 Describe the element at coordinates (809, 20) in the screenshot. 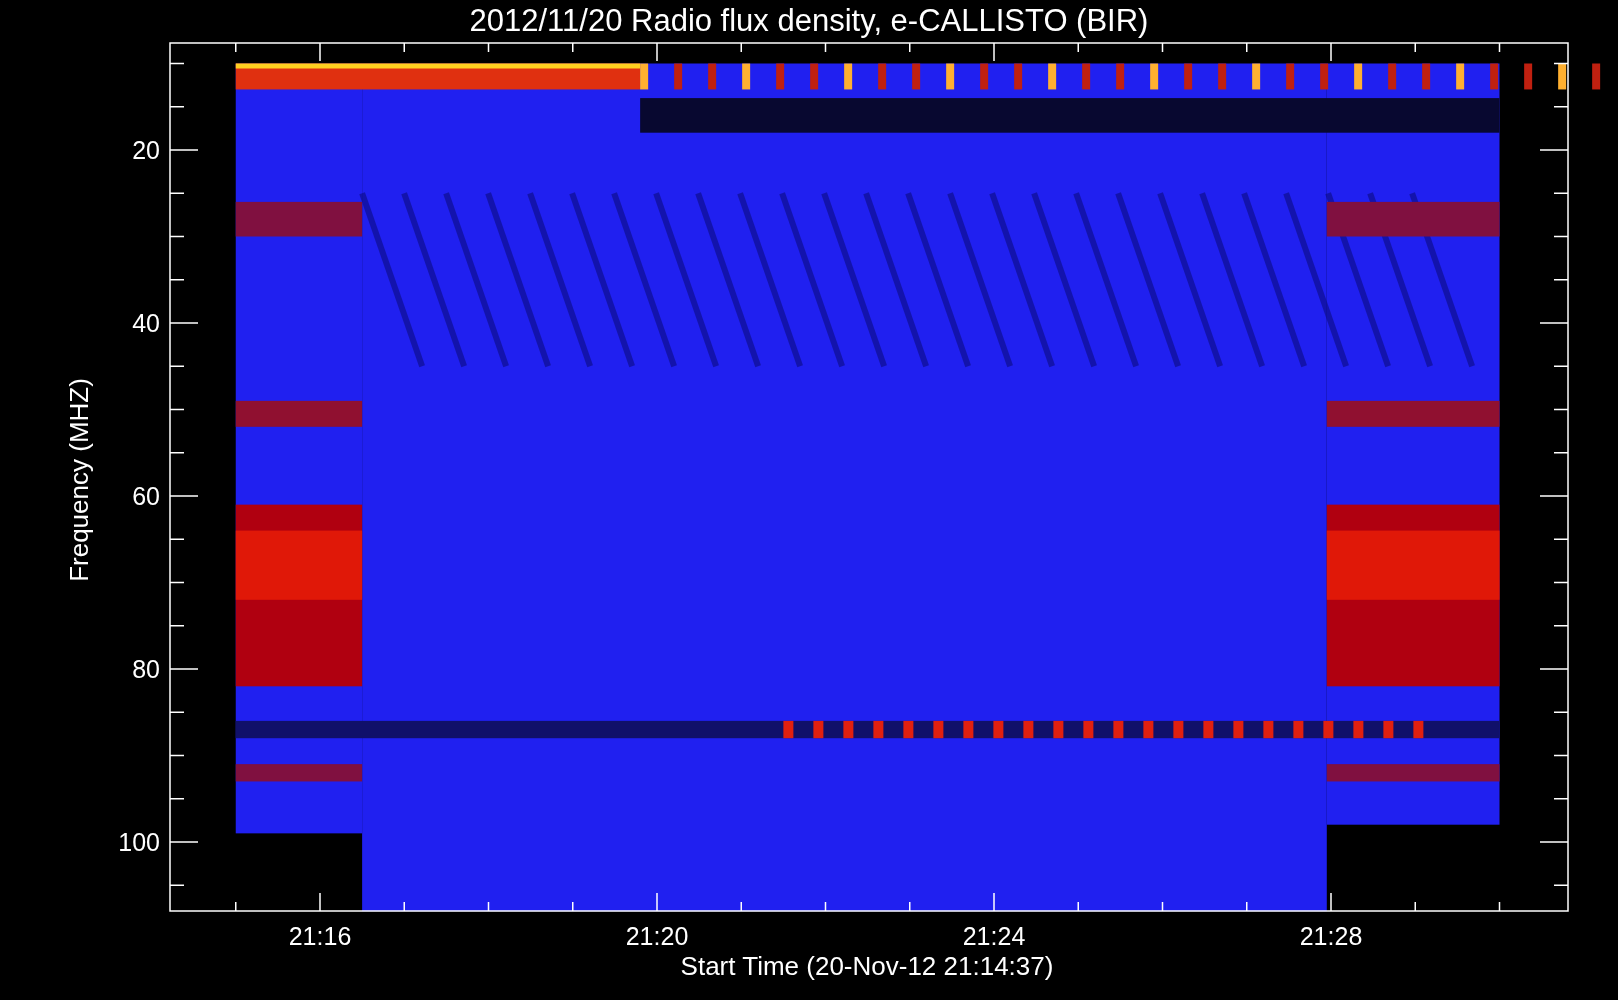

I see `chart-title: 2012/11/20 Radio flux density, e-CALLISTO (BIR)` at that location.